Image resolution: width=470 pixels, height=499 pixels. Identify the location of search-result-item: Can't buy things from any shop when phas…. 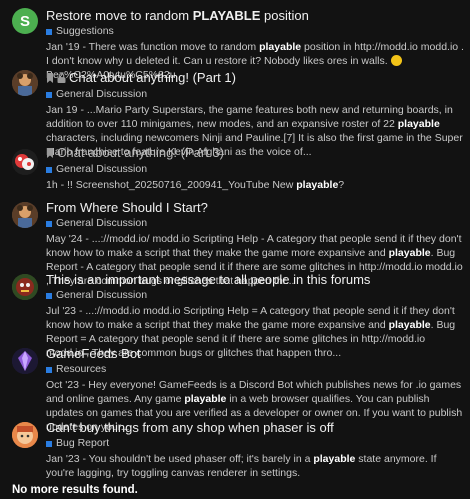
(235, 450).